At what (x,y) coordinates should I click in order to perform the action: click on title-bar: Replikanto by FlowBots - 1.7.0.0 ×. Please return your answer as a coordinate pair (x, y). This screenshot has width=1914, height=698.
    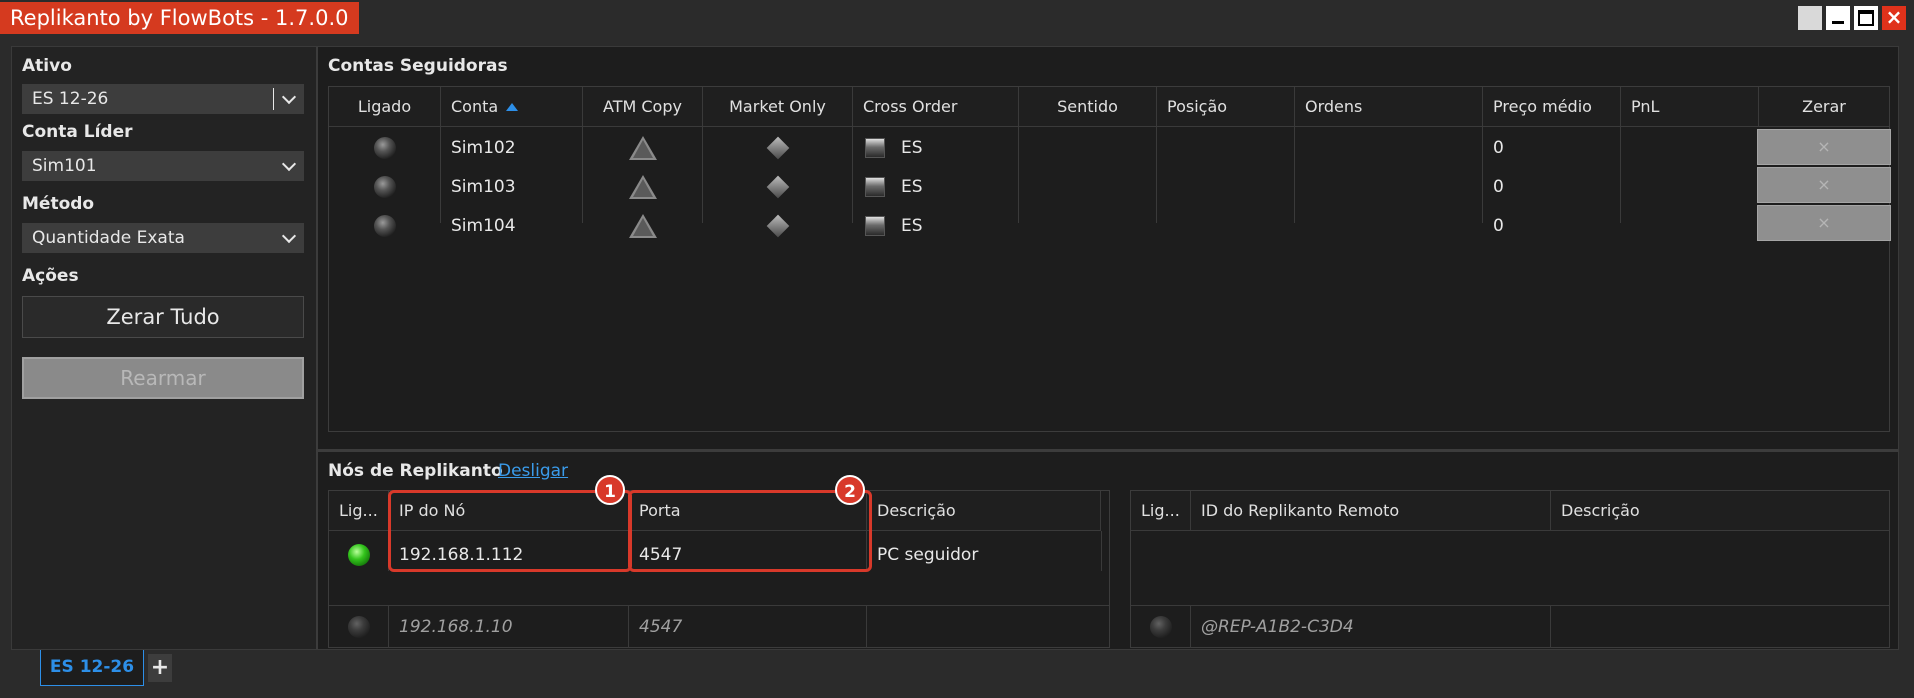
    Looking at the image, I should click on (957, 18).